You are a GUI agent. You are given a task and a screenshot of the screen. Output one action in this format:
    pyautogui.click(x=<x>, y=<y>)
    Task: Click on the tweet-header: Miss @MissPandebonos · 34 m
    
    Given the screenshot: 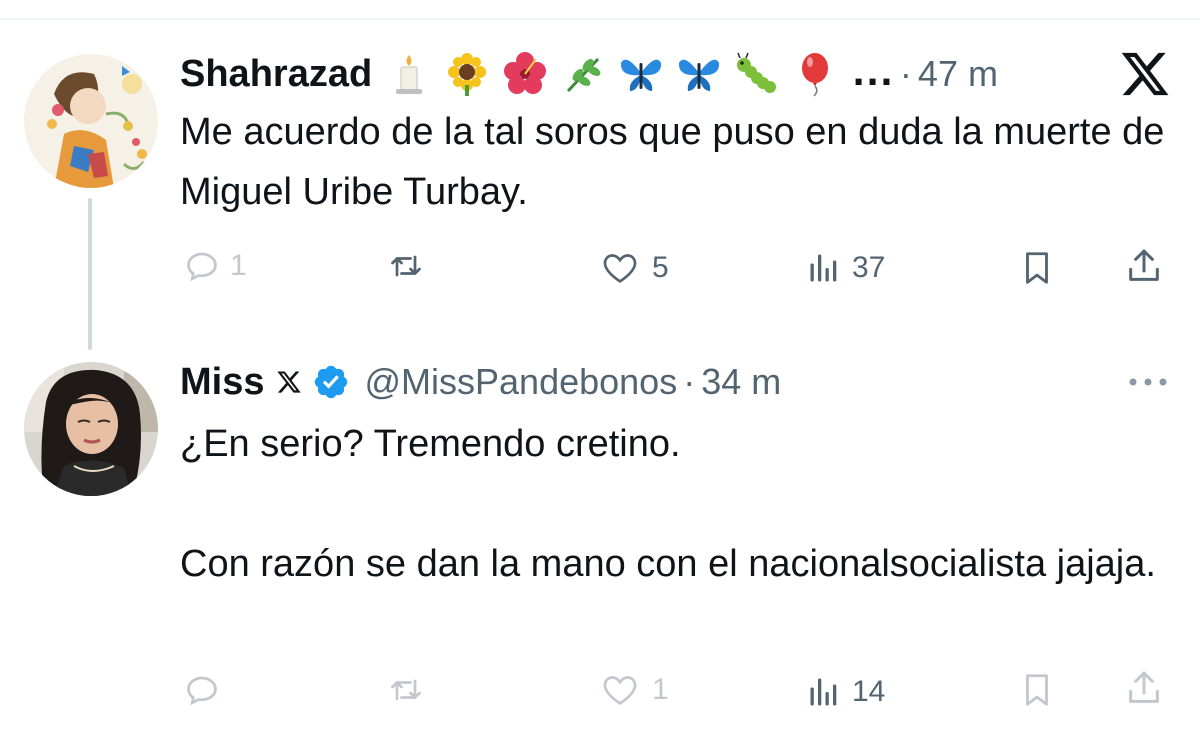 What is the action you would take?
    pyautogui.click(x=480, y=382)
    